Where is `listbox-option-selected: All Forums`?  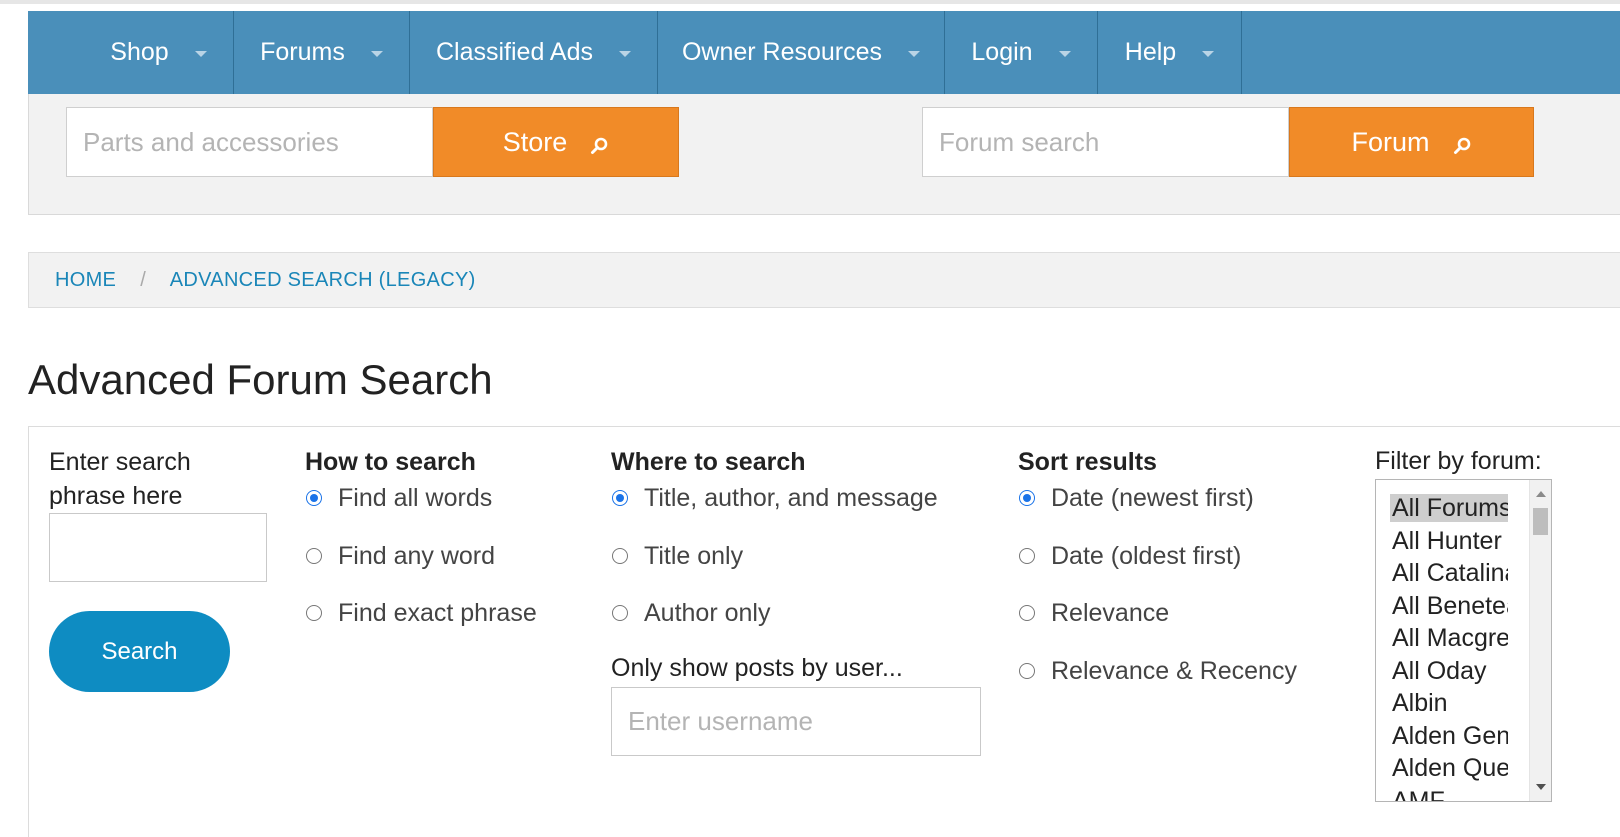
listbox-option-selected: All Forums is located at coordinates (1442, 508).